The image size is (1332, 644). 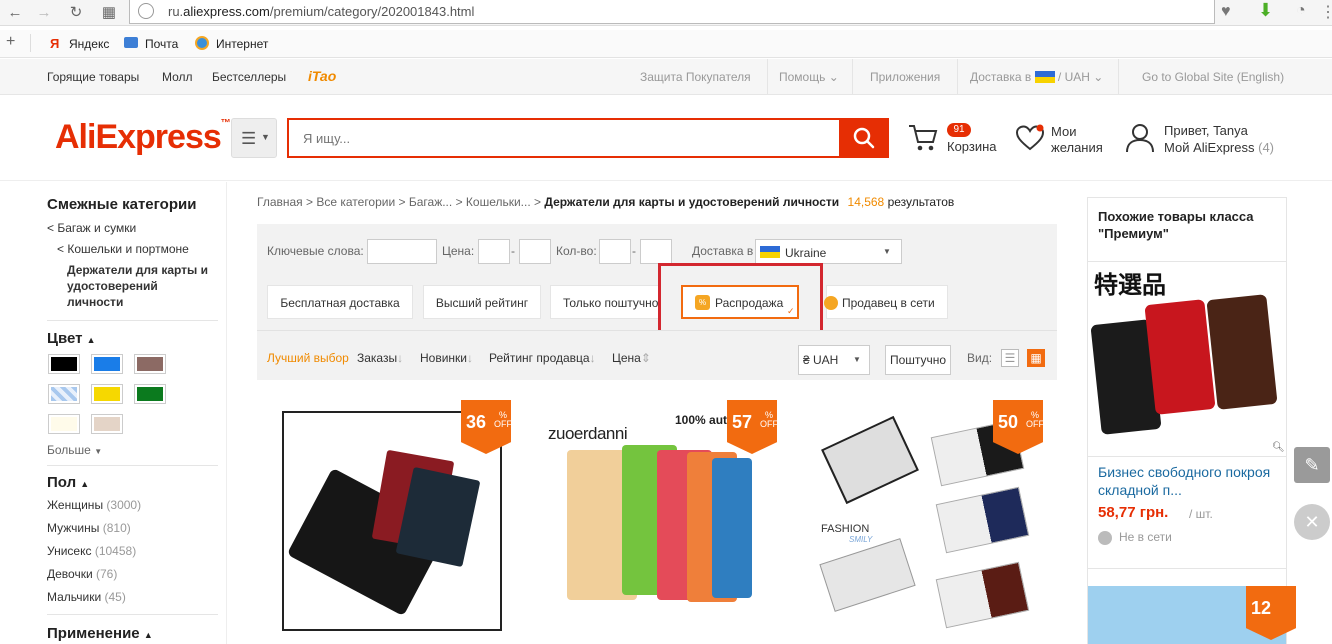 What do you see at coordinates (242, 44) in the screenshot?
I see `bookmark-internet: Интернет` at bounding box center [242, 44].